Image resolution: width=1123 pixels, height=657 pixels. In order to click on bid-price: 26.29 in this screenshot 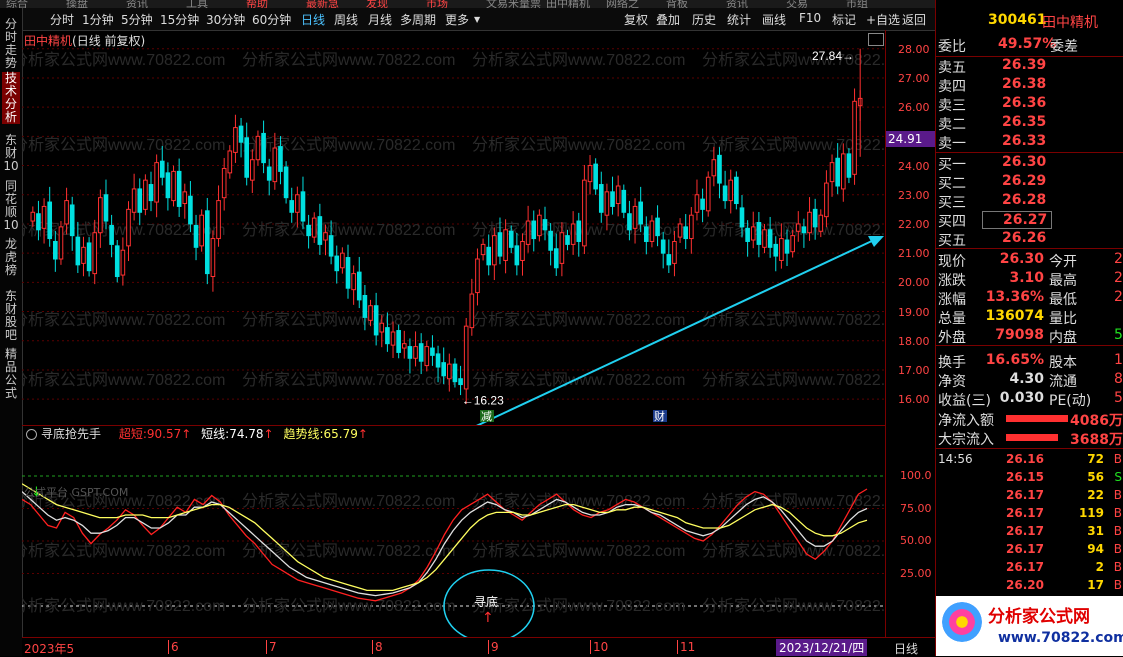, I will do `click(1024, 181)`.